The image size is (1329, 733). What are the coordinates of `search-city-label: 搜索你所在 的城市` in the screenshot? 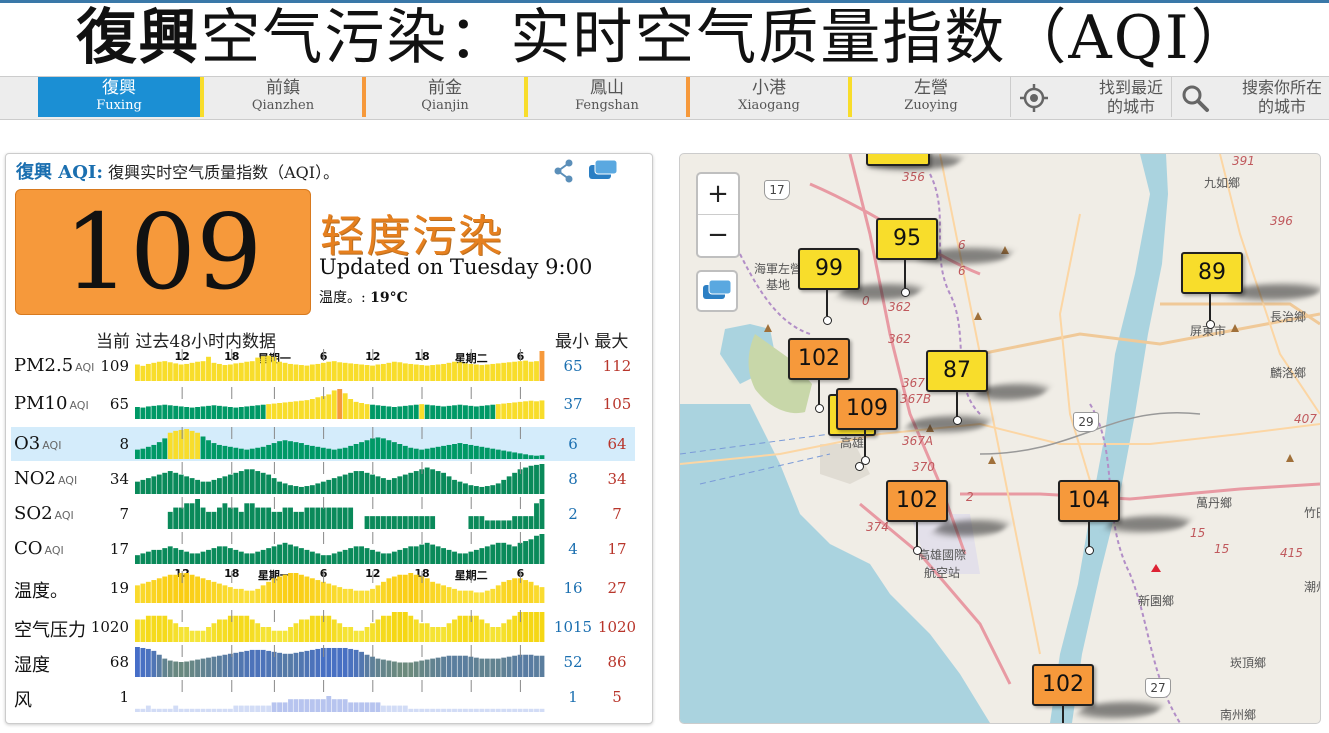 It's located at (1282, 97).